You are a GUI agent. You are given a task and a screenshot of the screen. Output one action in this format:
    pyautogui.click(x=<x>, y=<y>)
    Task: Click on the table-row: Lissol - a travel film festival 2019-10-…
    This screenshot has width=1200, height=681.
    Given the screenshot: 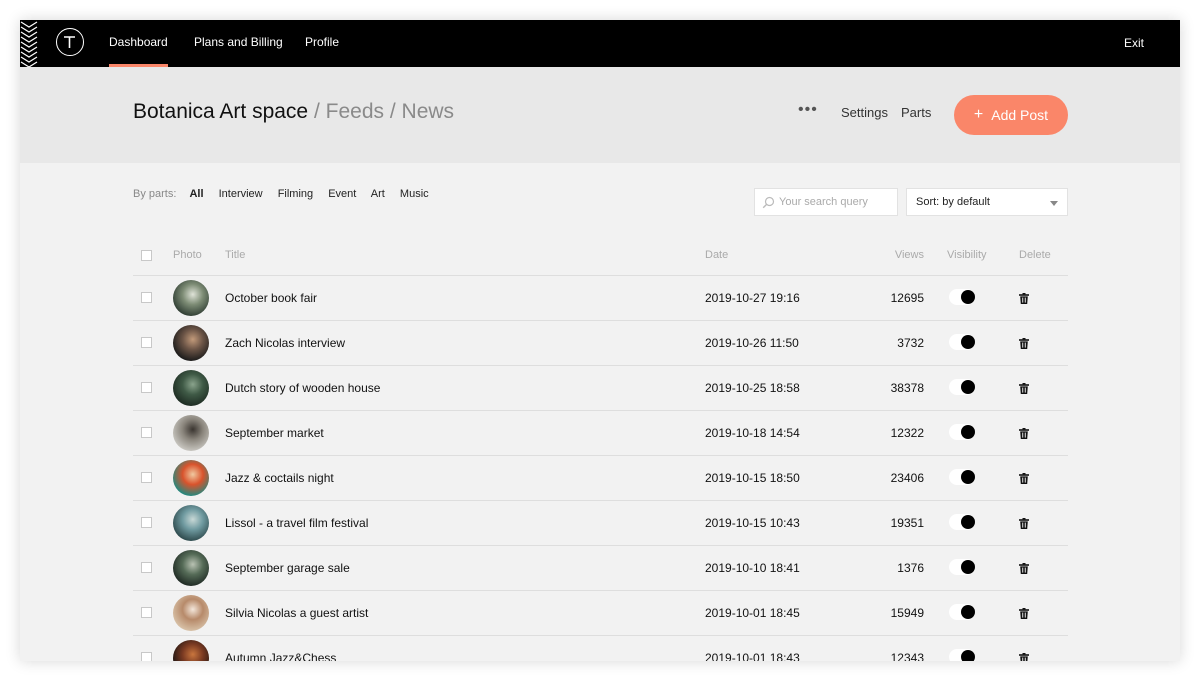 What is the action you would take?
    pyautogui.click(x=600, y=523)
    